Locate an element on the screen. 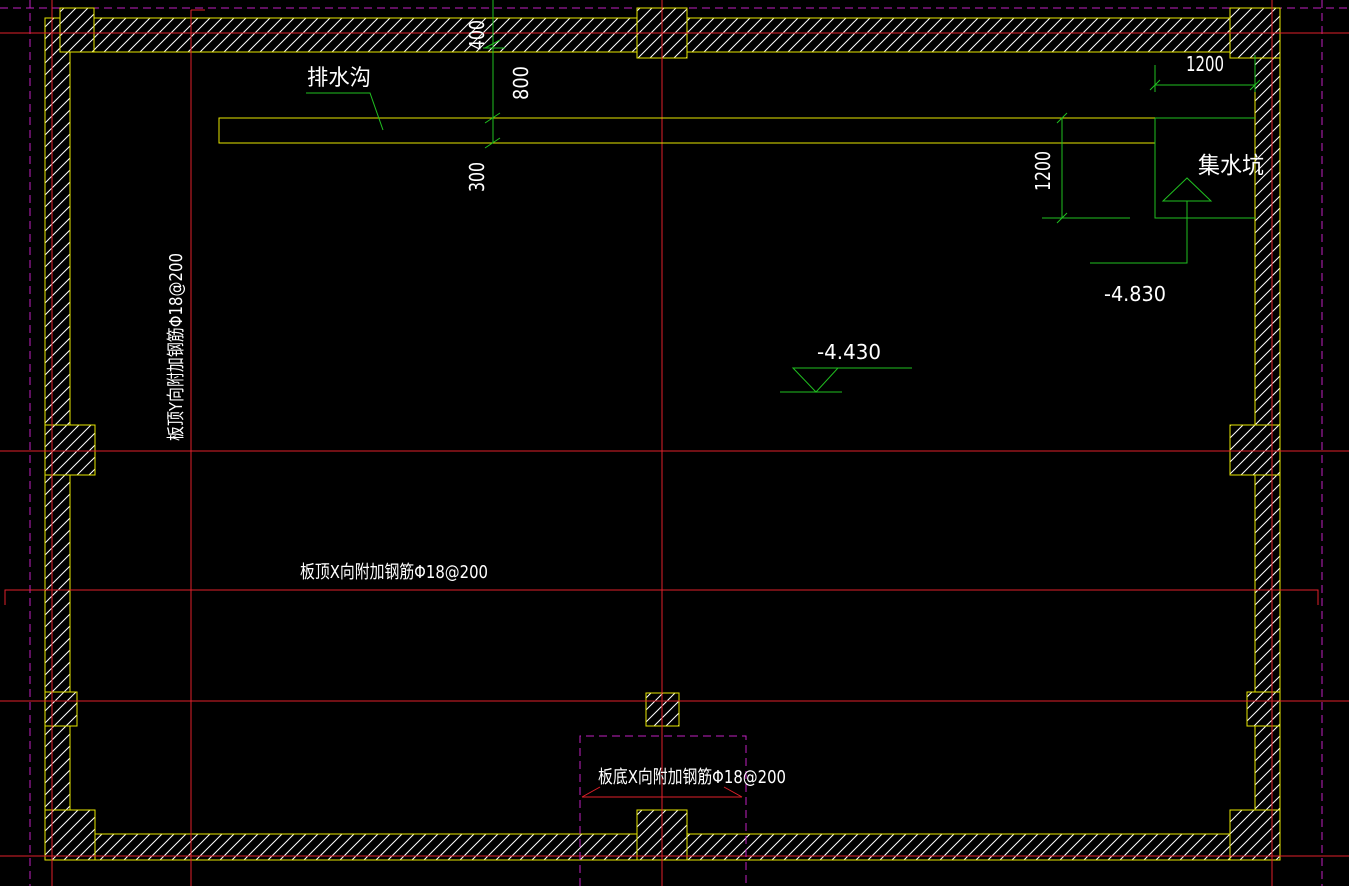 The width and height of the screenshot is (1349, 886). dim-ditch-to-wall: 800 is located at coordinates (521, 83).